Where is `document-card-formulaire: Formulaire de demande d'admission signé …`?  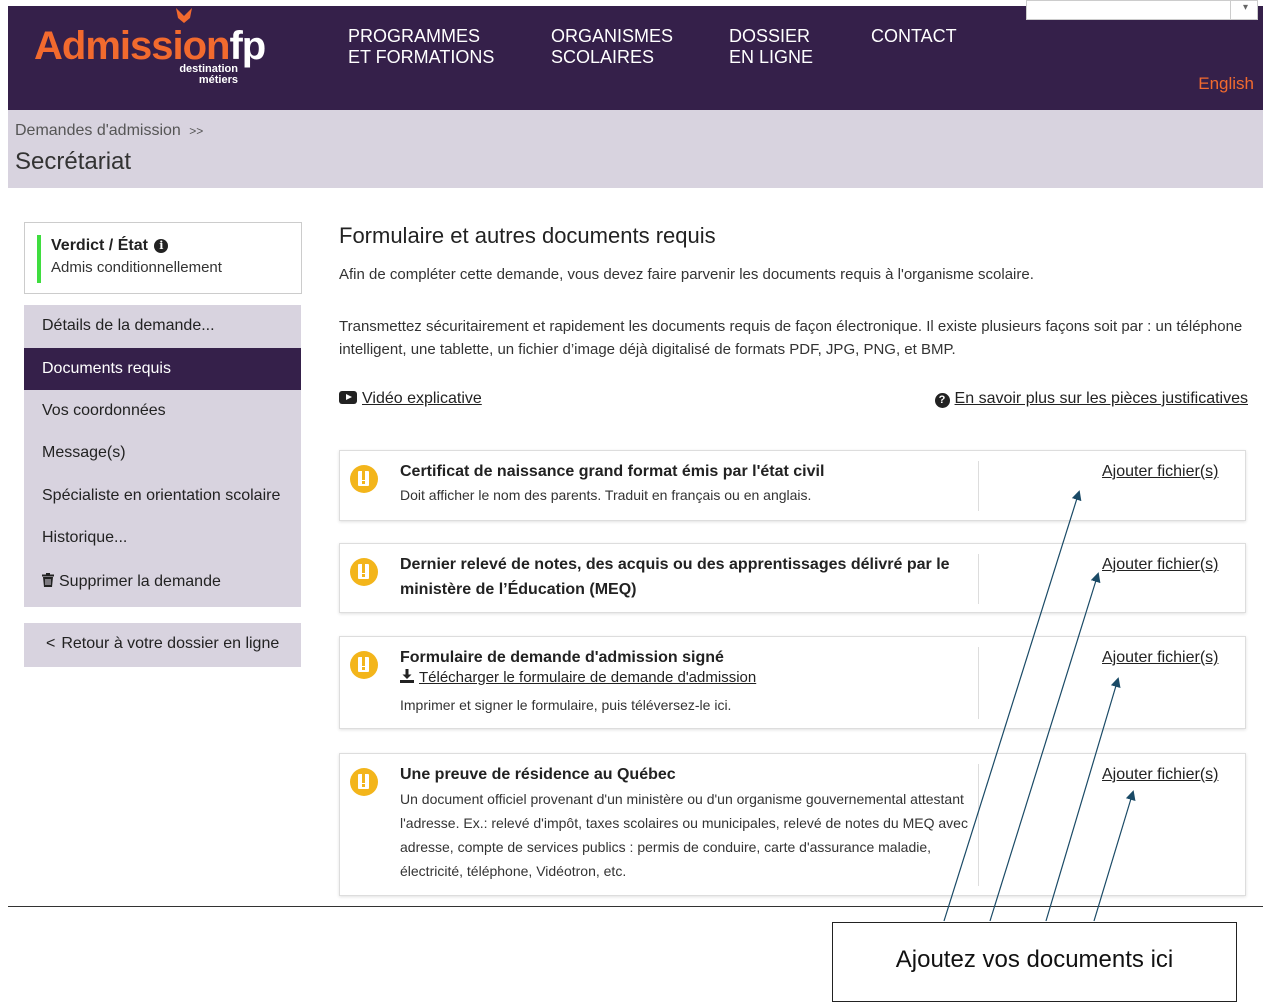
document-card-formulaire: Formulaire de demande d'admission signé … is located at coordinates (792, 682).